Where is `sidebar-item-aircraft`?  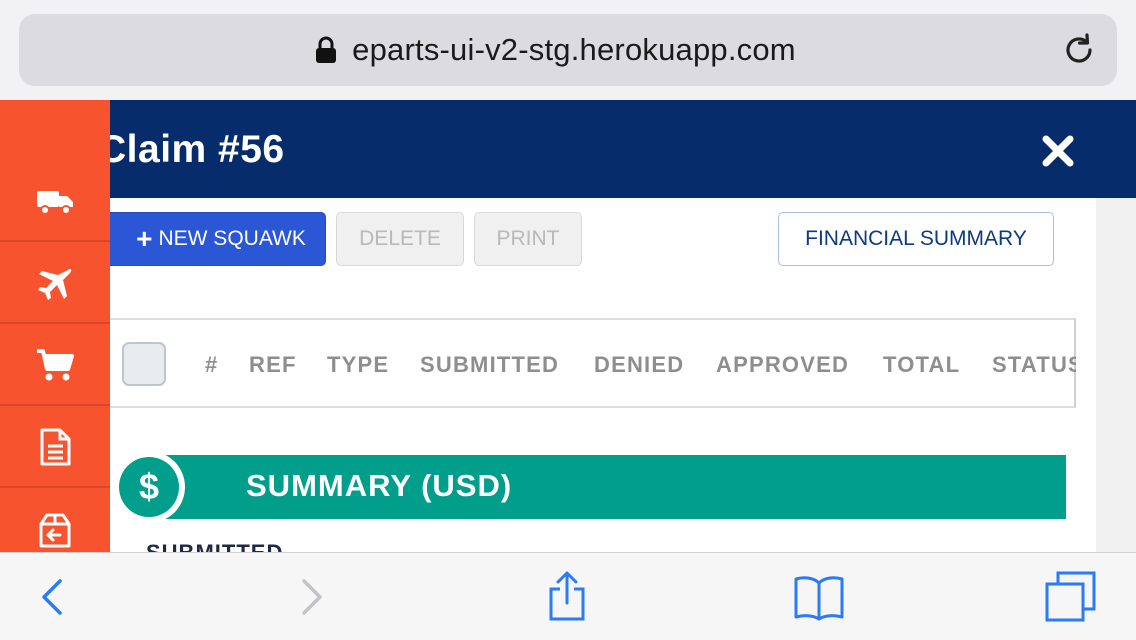
sidebar-item-aircraft is located at coordinates (55, 284).